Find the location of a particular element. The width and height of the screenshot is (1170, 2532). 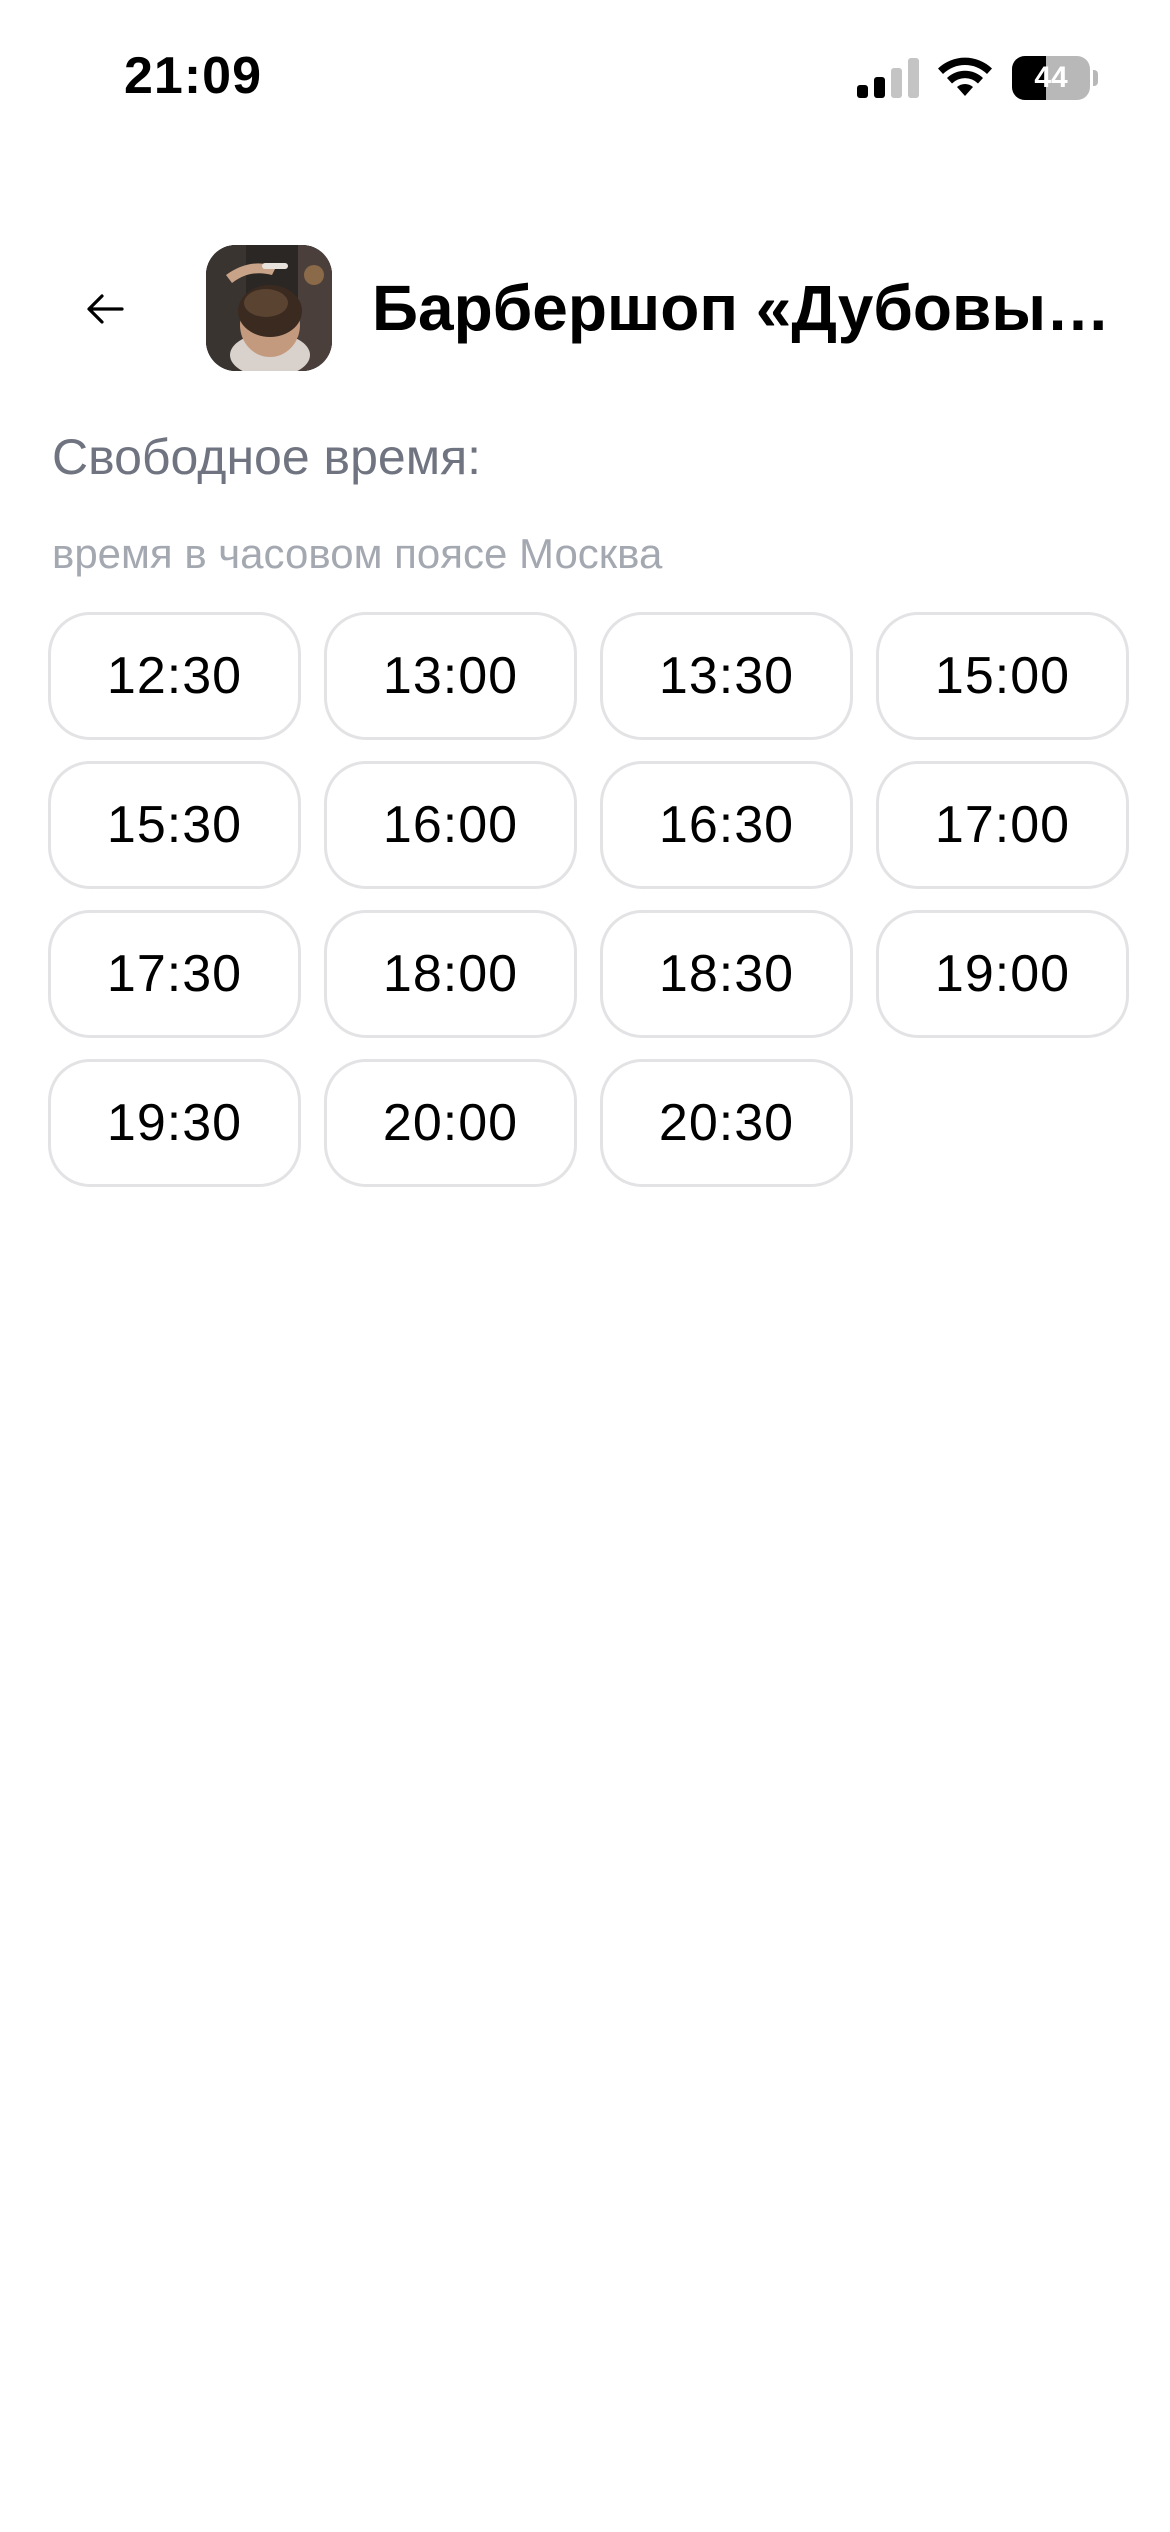

arrow-left-icon is located at coordinates (105, 309).